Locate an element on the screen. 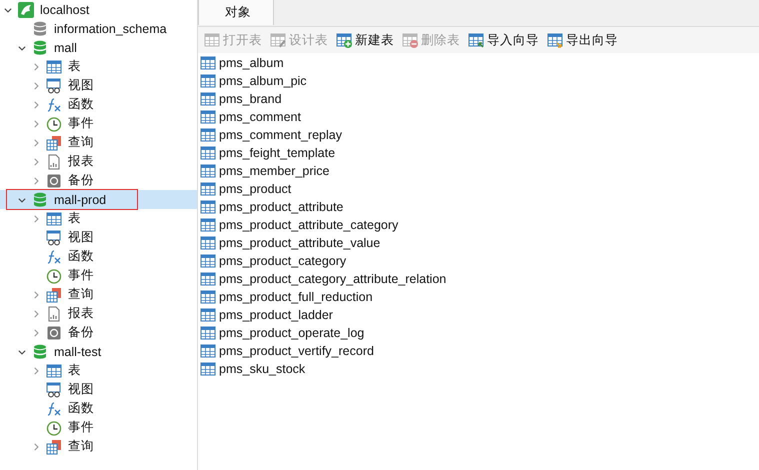 This screenshot has height=470, width=759. table-item: pms_product_attribute_value is located at coordinates (478, 243).